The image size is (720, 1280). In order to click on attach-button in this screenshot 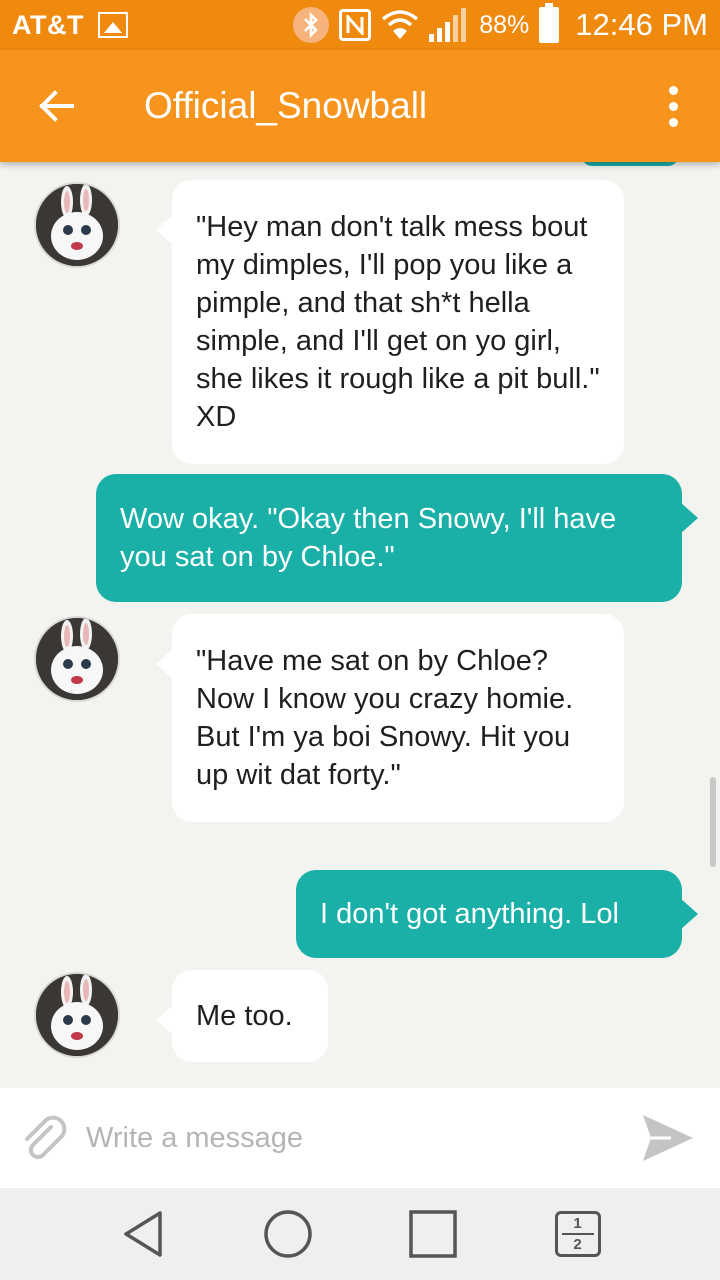, I will do `click(44, 1138)`.